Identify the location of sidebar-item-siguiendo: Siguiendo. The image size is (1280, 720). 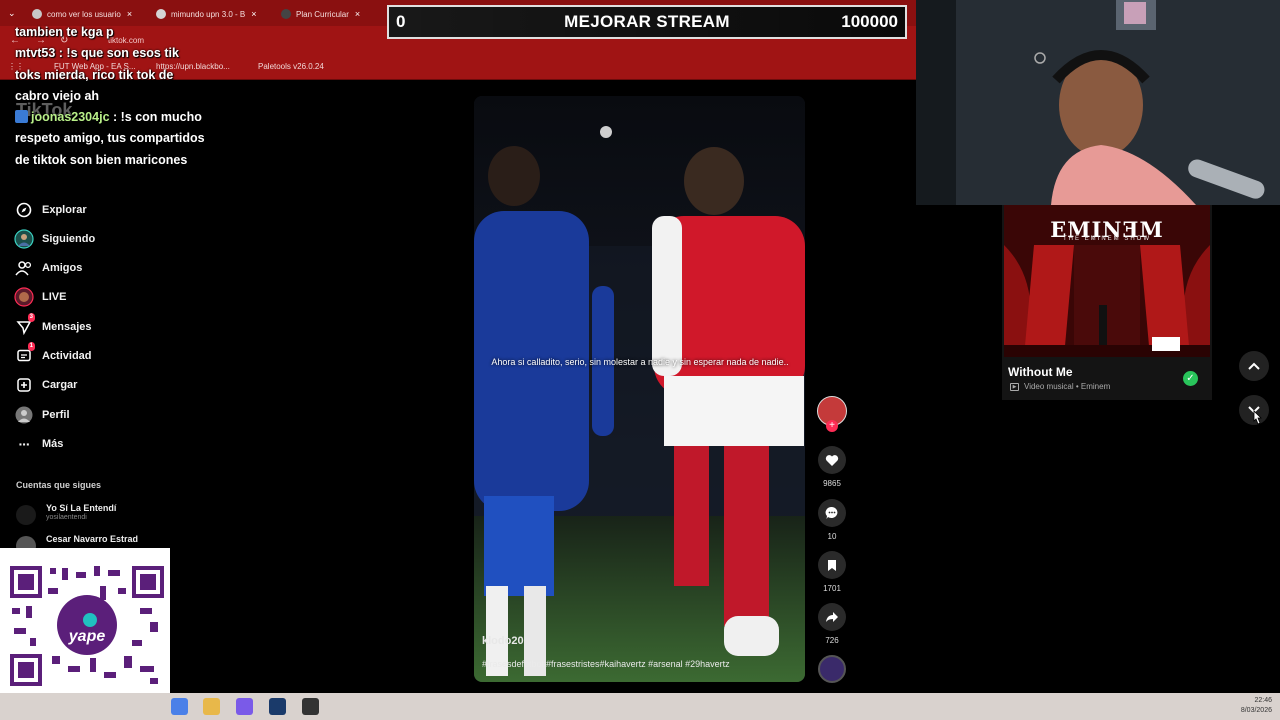
(54, 239).